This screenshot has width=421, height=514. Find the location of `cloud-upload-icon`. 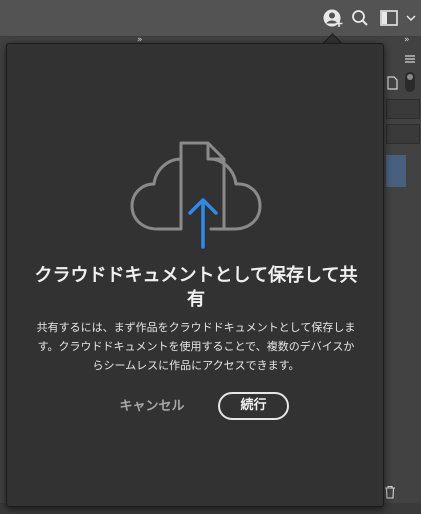

cloud-upload-icon is located at coordinates (196, 194).